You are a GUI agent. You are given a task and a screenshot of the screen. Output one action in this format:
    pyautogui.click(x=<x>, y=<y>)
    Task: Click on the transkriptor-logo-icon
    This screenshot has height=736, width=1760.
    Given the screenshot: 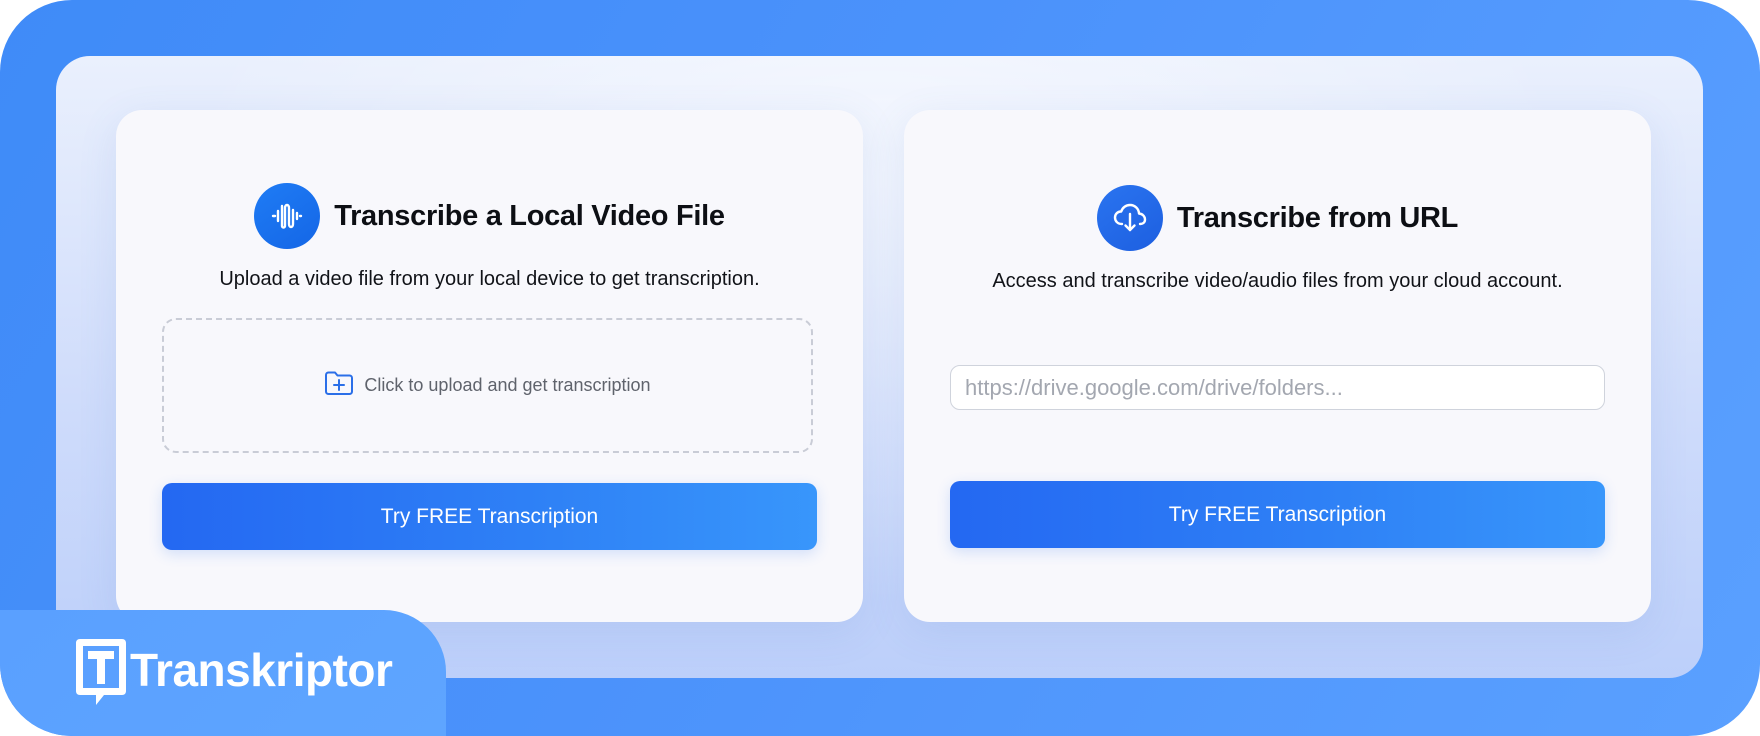 What is the action you would take?
    pyautogui.click(x=101, y=672)
    